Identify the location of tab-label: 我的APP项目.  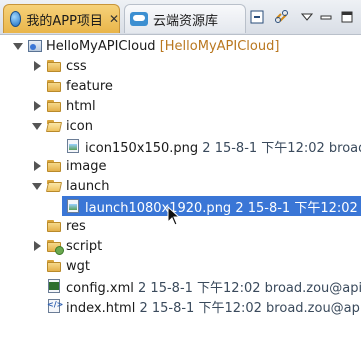
(64, 21).